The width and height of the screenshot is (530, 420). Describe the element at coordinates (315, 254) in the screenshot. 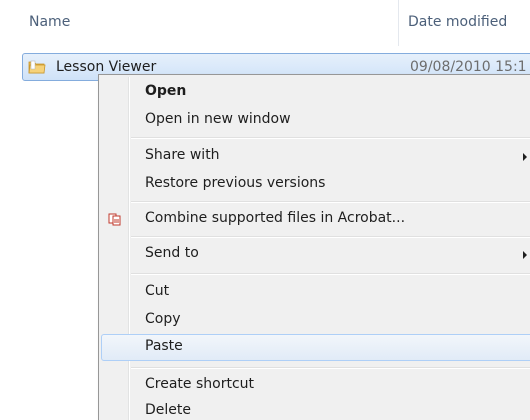

I see `menu-item-send-to: Send to` at that location.